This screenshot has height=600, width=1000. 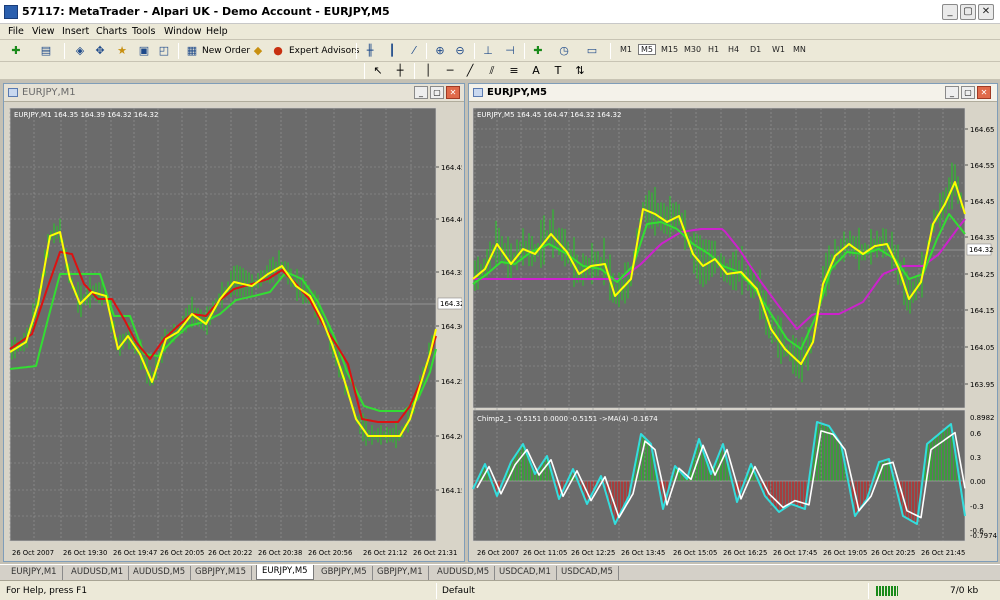 I want to click on close-button: ✕, so click(x=986, y=12).